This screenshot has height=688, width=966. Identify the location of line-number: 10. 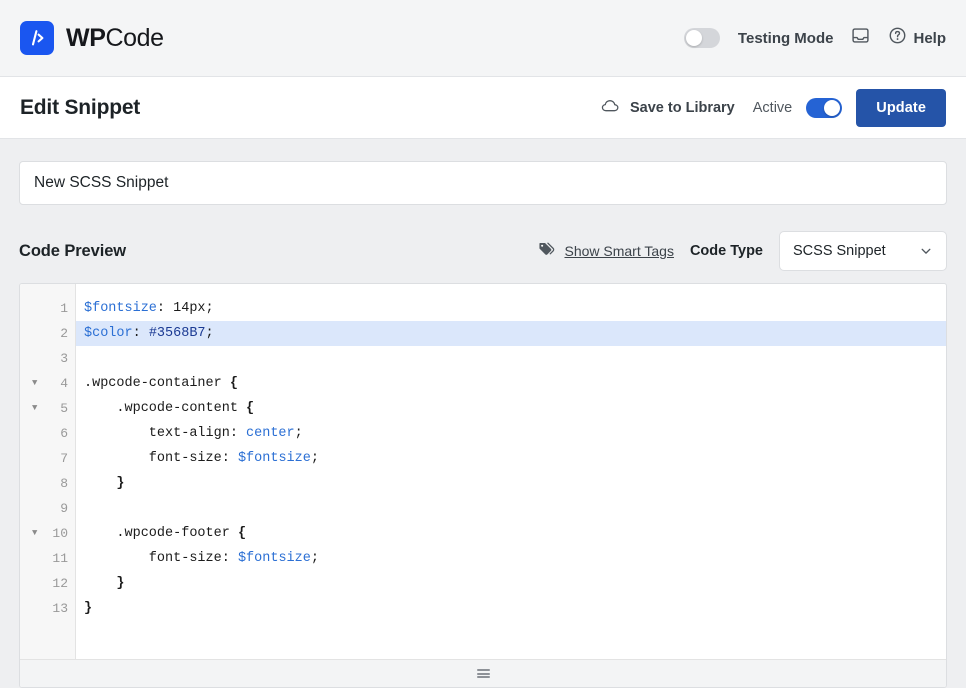
(60, 533).